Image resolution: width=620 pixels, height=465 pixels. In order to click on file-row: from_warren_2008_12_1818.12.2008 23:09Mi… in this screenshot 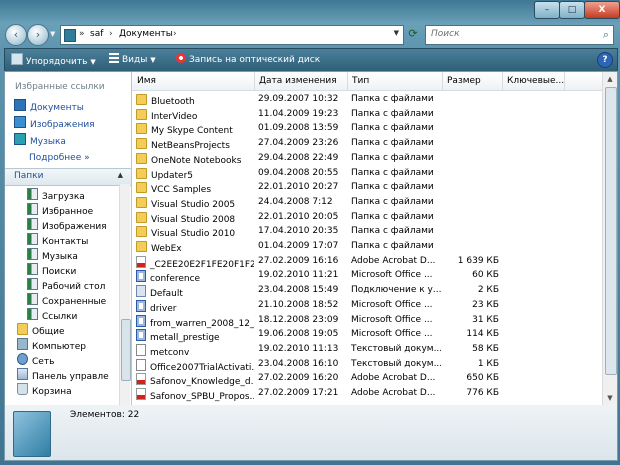, I will do `click(367, 321)`.